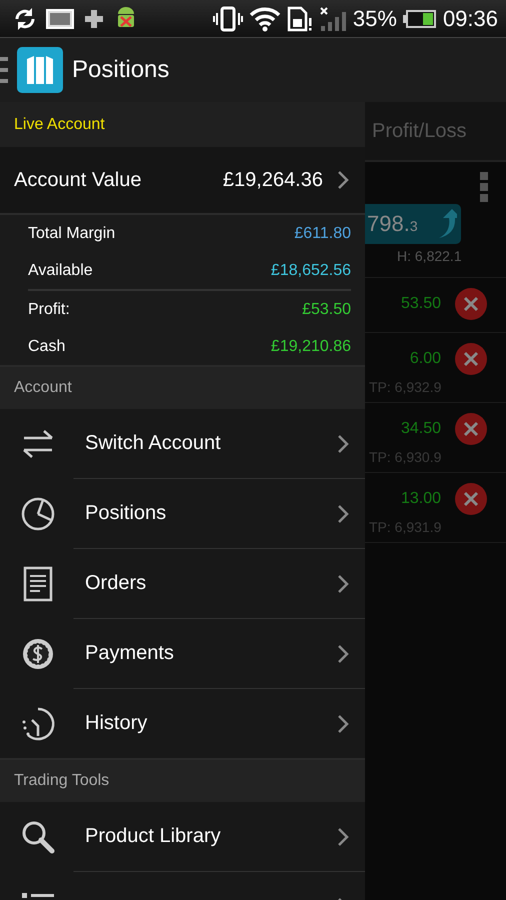  What do you see at coordinates (322, 233) in the screenshot?
I see `detail-value: £611.80` at bounding box center [322, 233].